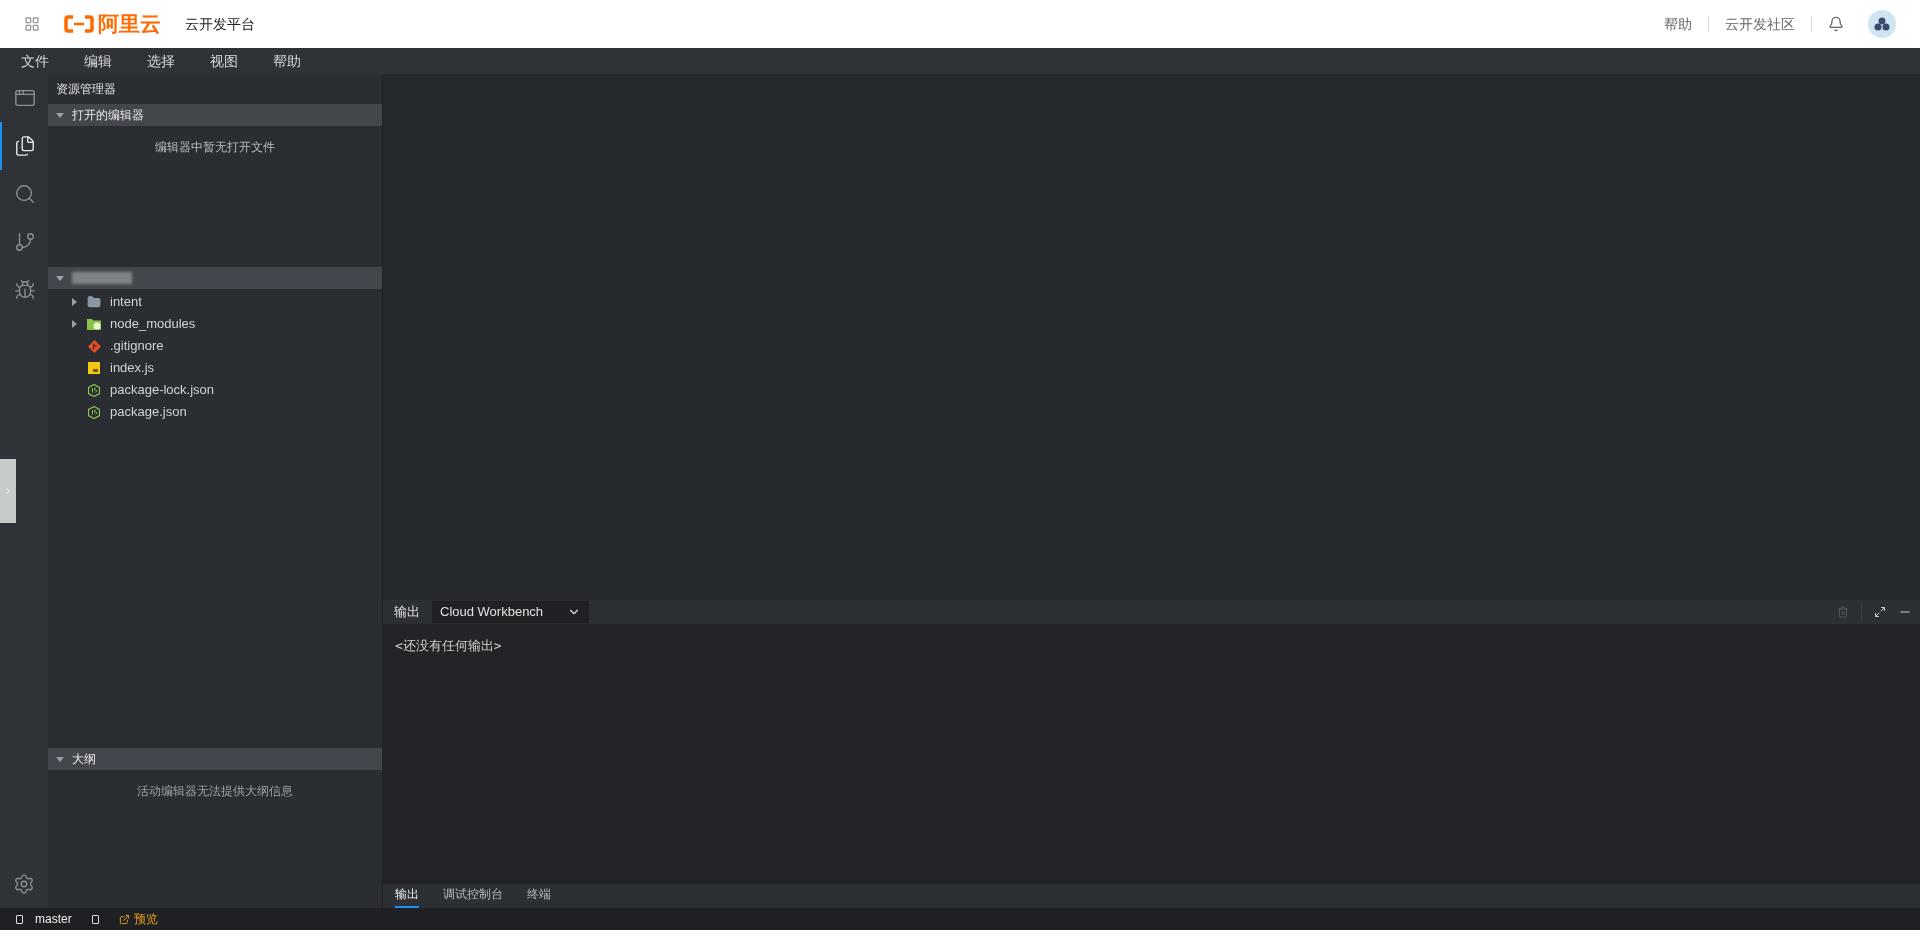 This screenshot has height=936, width=1920. Describe the element at coordinates (1880, 612) in the screenshot. I see `expand-icon` at that location.